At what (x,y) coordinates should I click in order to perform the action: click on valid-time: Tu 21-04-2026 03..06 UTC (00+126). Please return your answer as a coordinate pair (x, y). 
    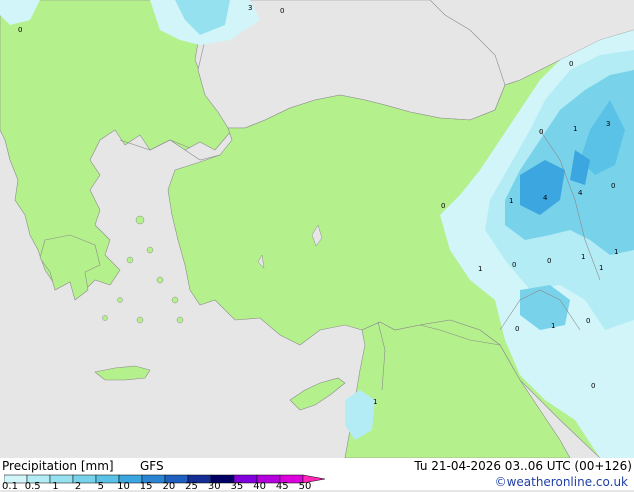
    Looking at the image, I should click on (523, 466).